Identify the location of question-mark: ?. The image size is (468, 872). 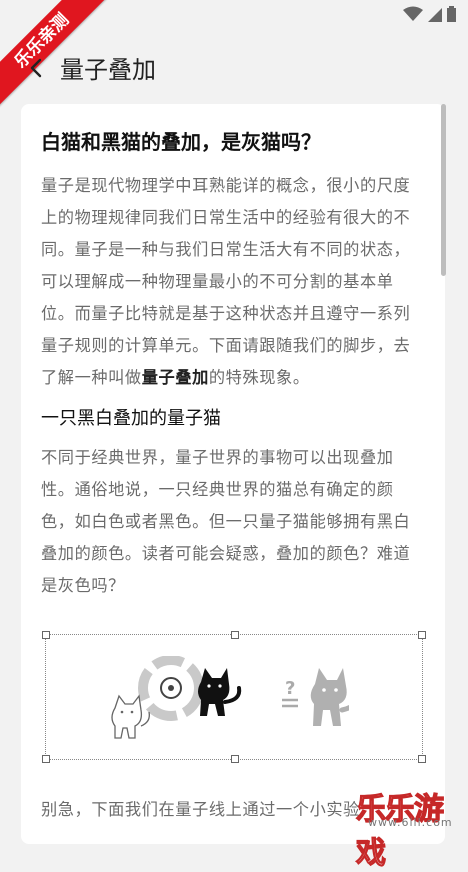
(290, 688).